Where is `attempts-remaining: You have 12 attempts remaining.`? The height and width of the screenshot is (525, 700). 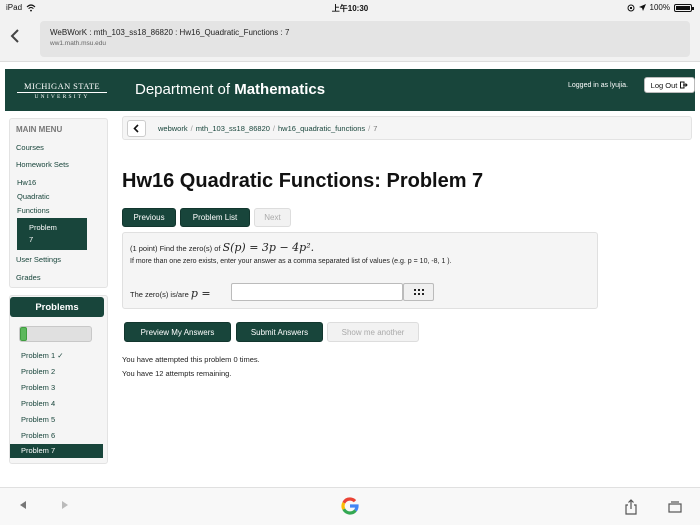
attempts-remaining: You have 12 attempts remaining. is located at coordinates (177, 373).